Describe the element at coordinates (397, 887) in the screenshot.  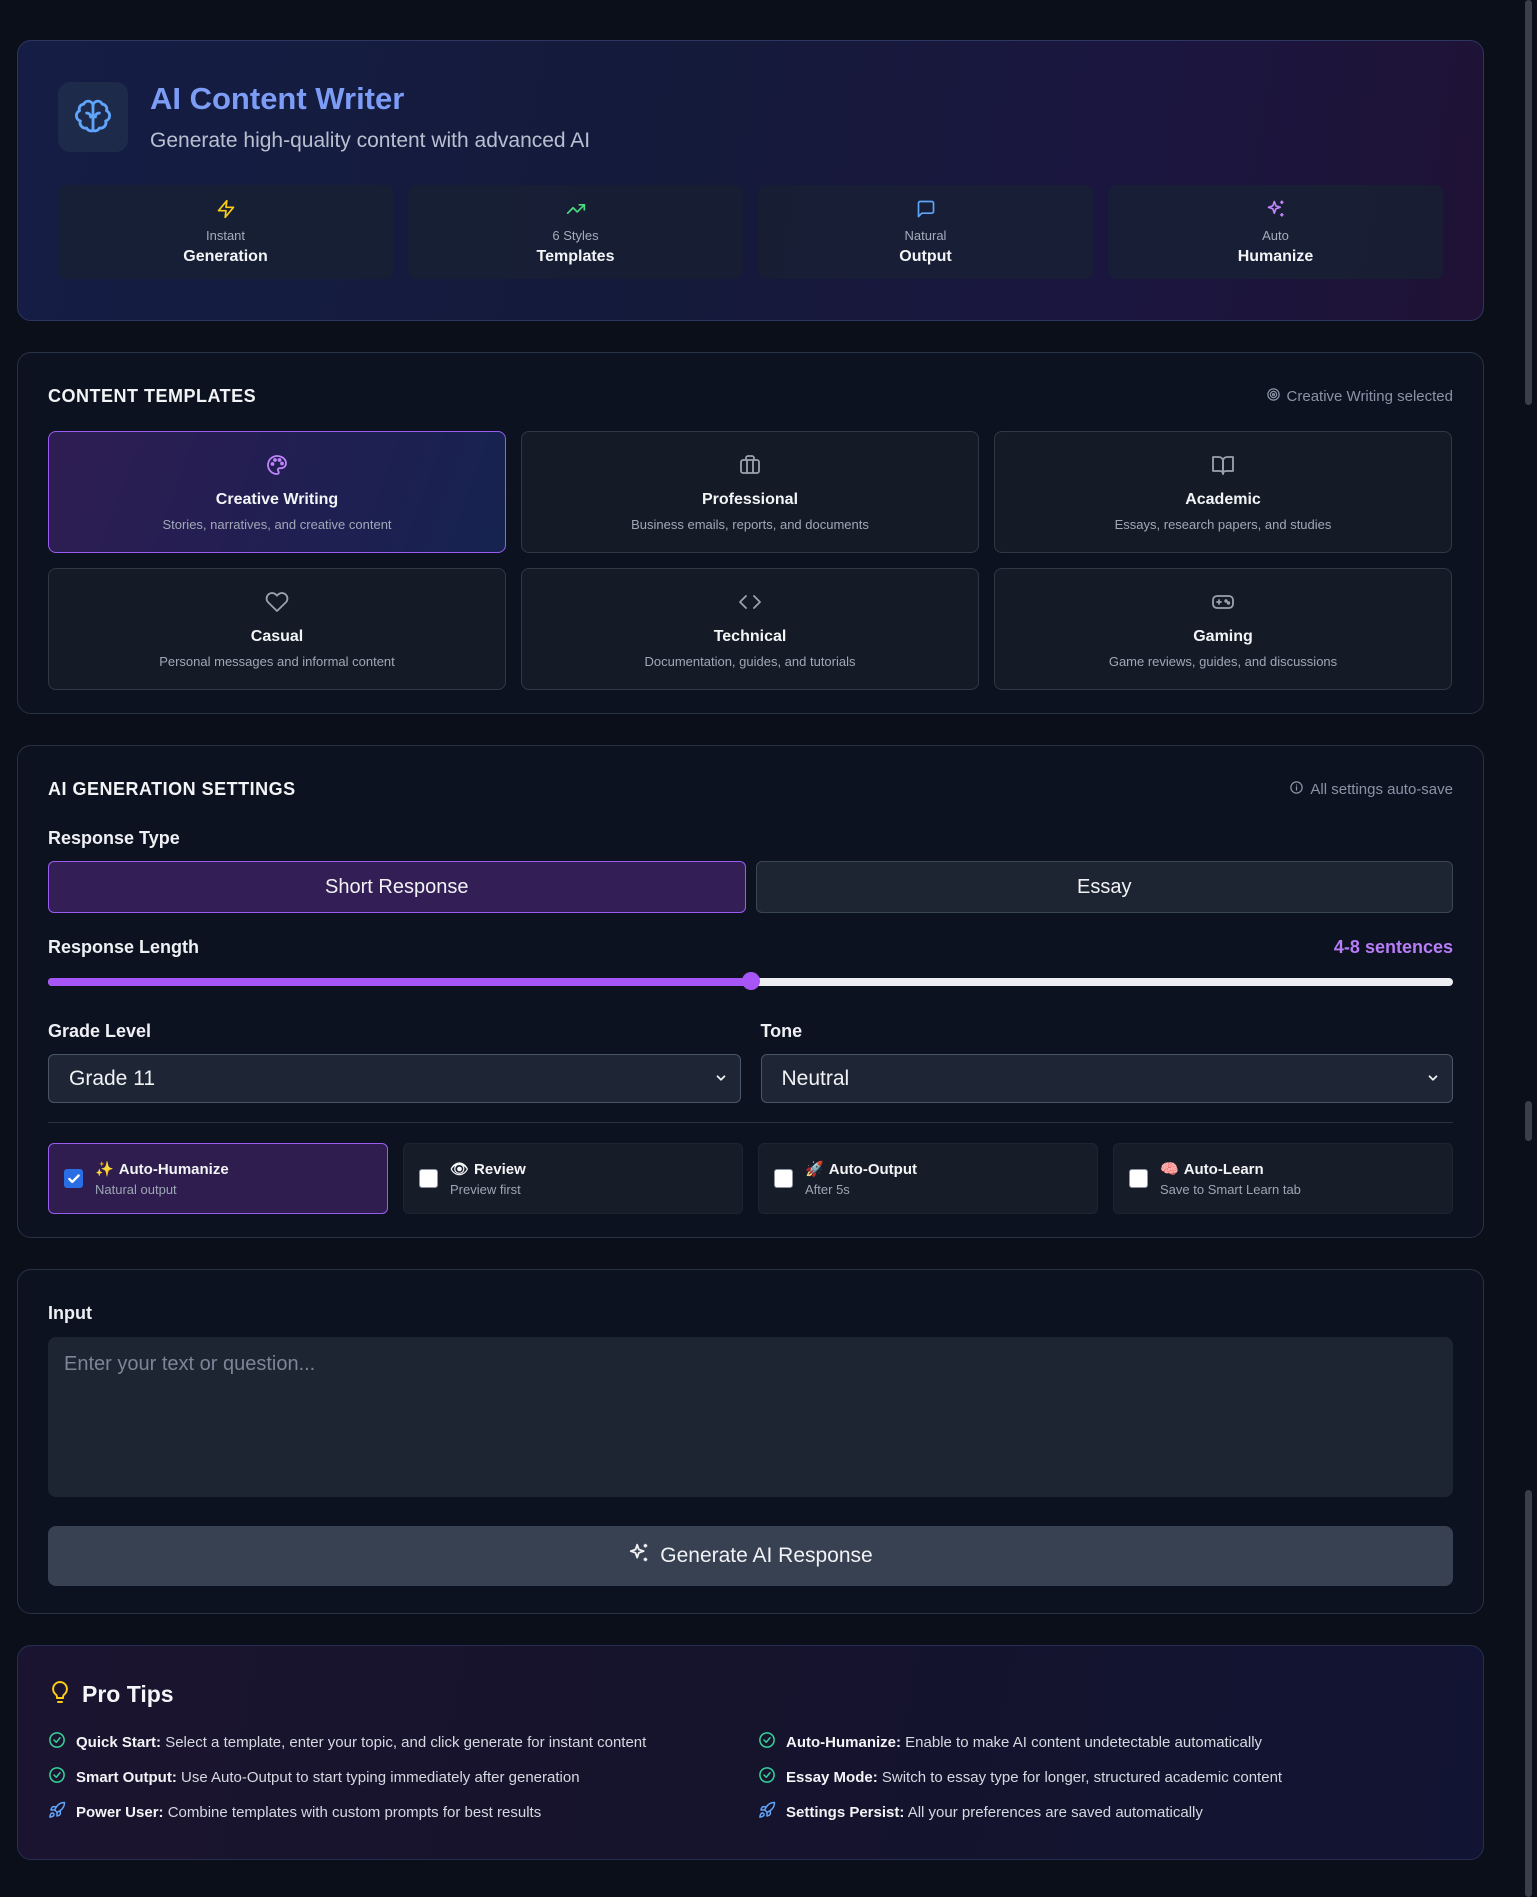
I see `short-response-button: Short Response` at that location.